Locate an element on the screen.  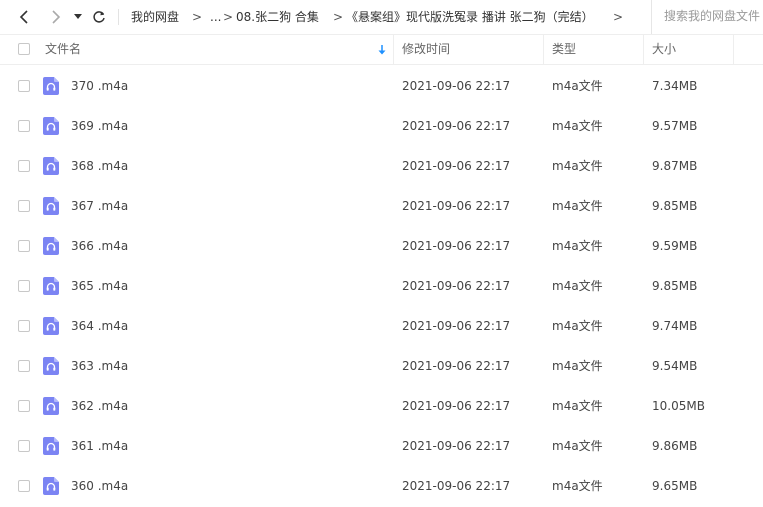
breadcrumb-folder: 08.张二狗 合集 is located at coordinates (277, 17).